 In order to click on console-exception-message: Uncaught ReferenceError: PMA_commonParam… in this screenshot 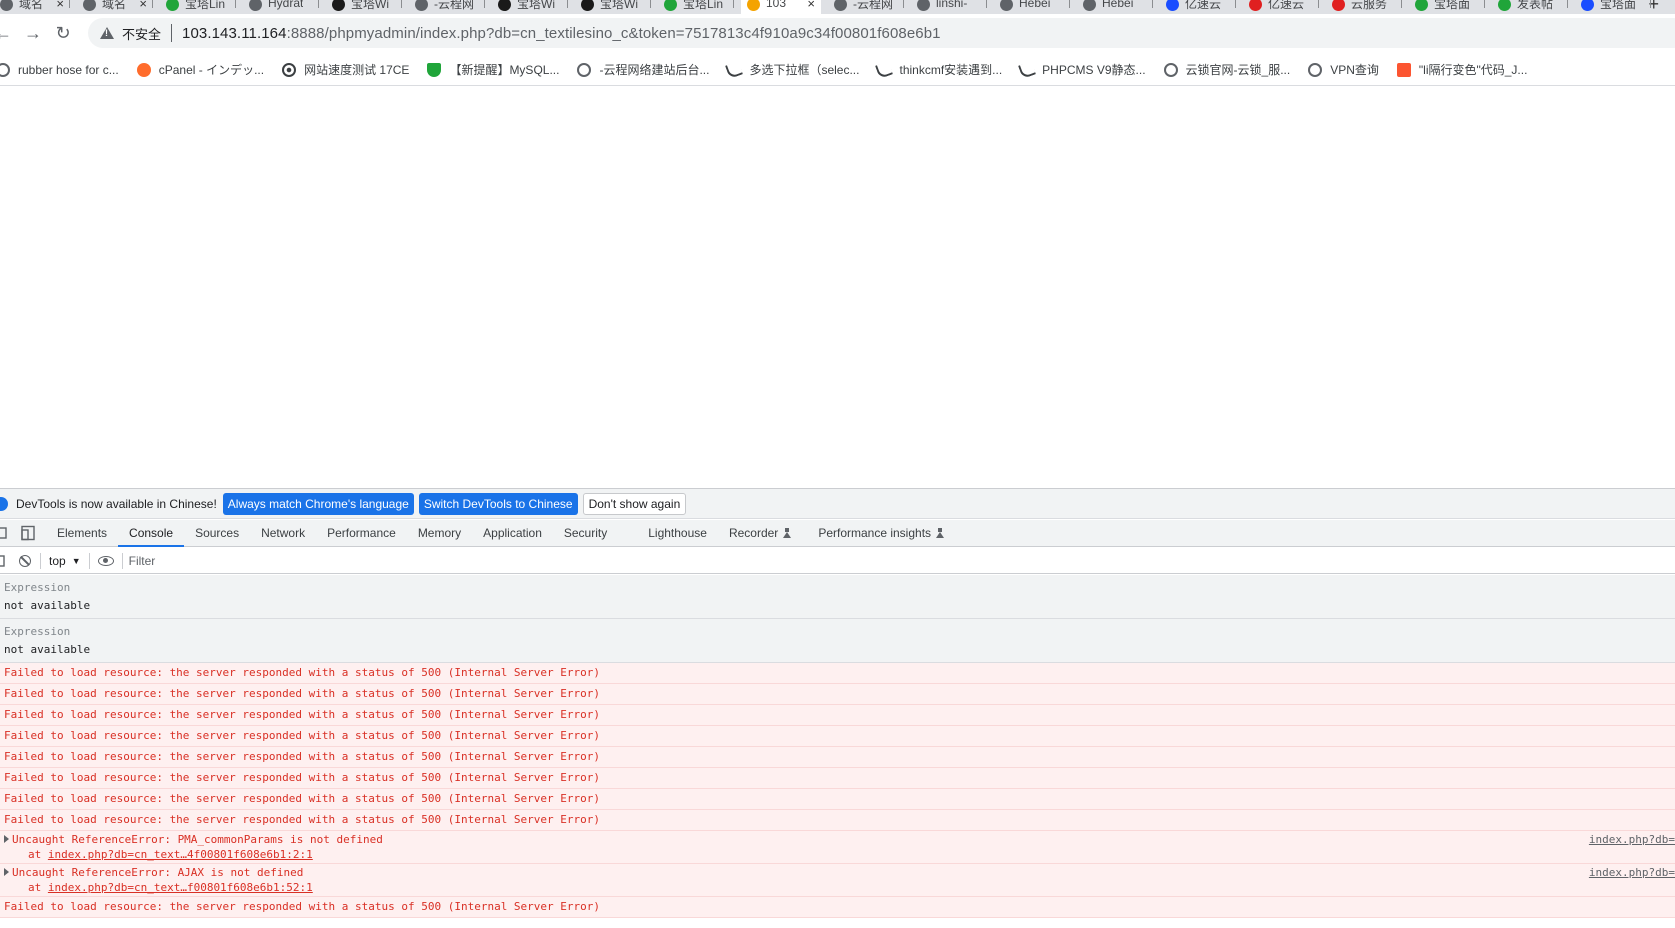, I will do `click(837, 847)`.